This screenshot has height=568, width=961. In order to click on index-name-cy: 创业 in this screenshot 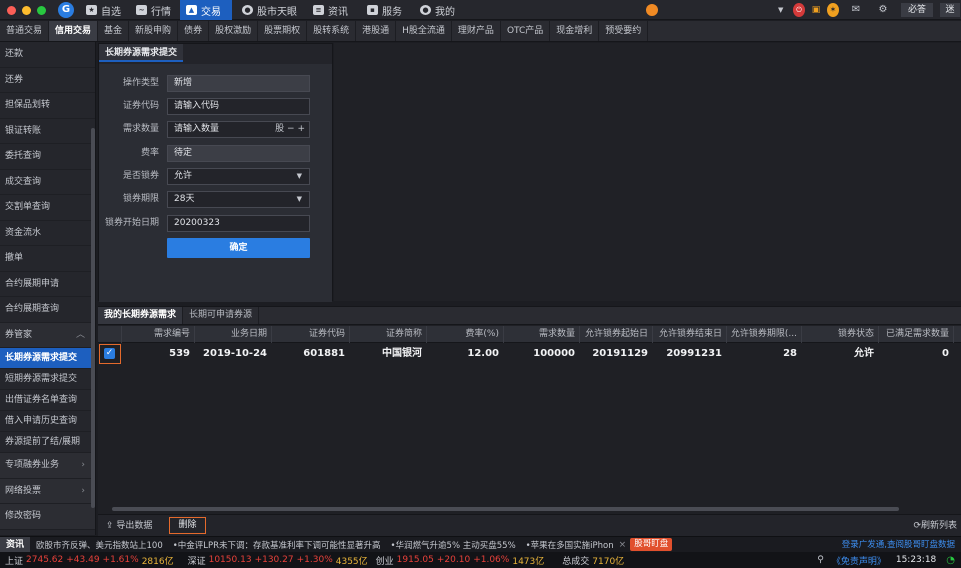, I will do `click(381, 560)`.